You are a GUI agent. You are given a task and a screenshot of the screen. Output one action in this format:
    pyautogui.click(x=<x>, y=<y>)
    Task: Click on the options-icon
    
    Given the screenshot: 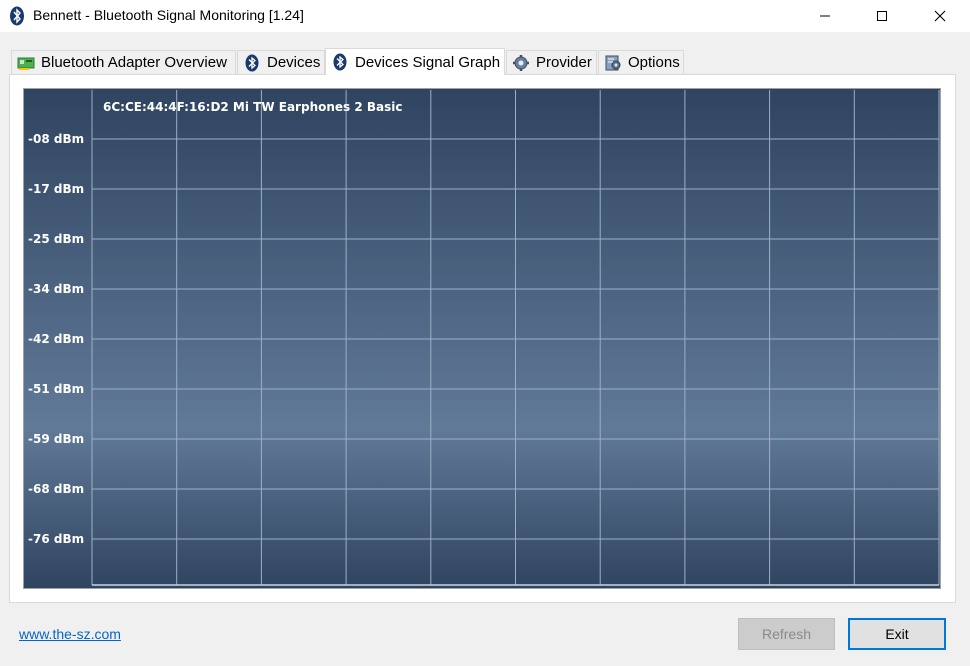 What is the action you would take?
    pyautogui.click(x=613, y=62)
    